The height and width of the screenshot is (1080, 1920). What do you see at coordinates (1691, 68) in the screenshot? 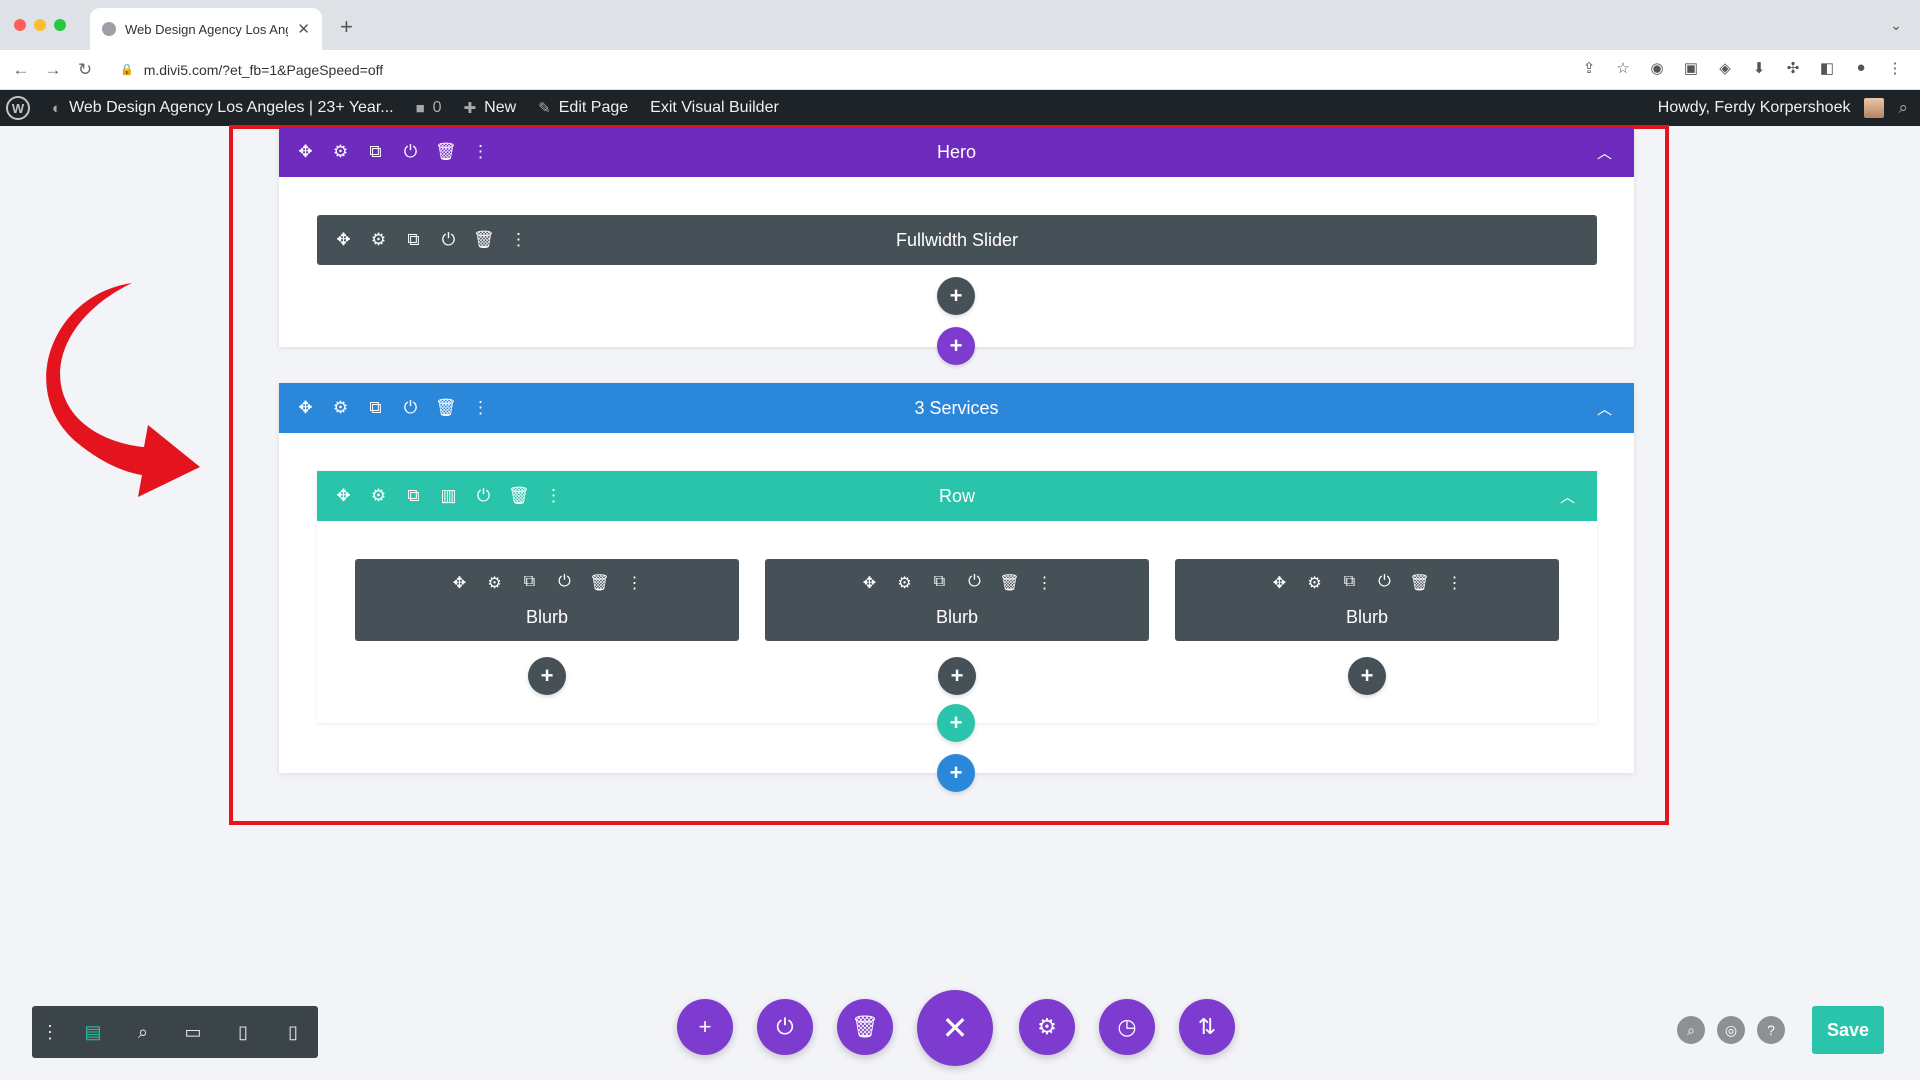
I see `camera-extension-icon: ▣` at bounding box center [1691, 68].